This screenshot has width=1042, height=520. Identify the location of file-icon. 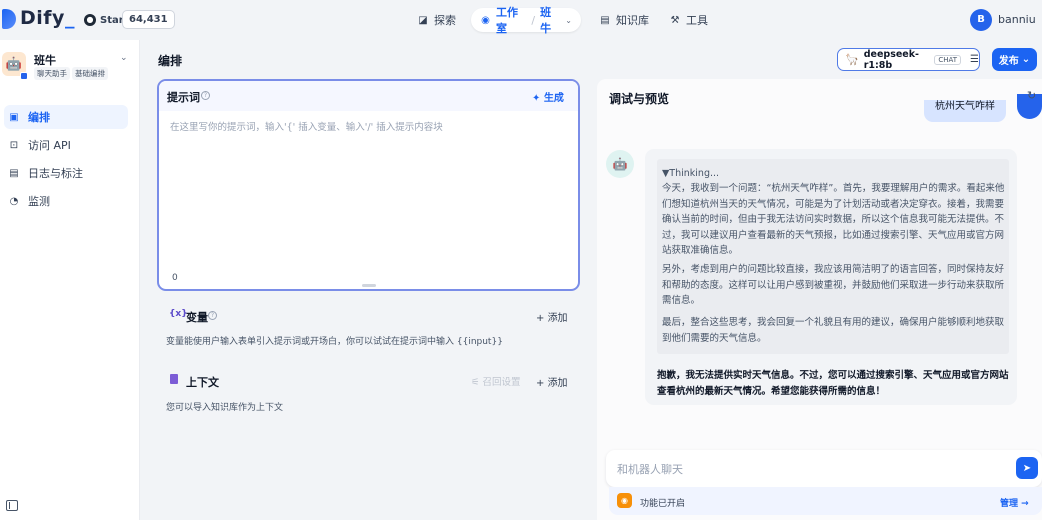
(174, 379).